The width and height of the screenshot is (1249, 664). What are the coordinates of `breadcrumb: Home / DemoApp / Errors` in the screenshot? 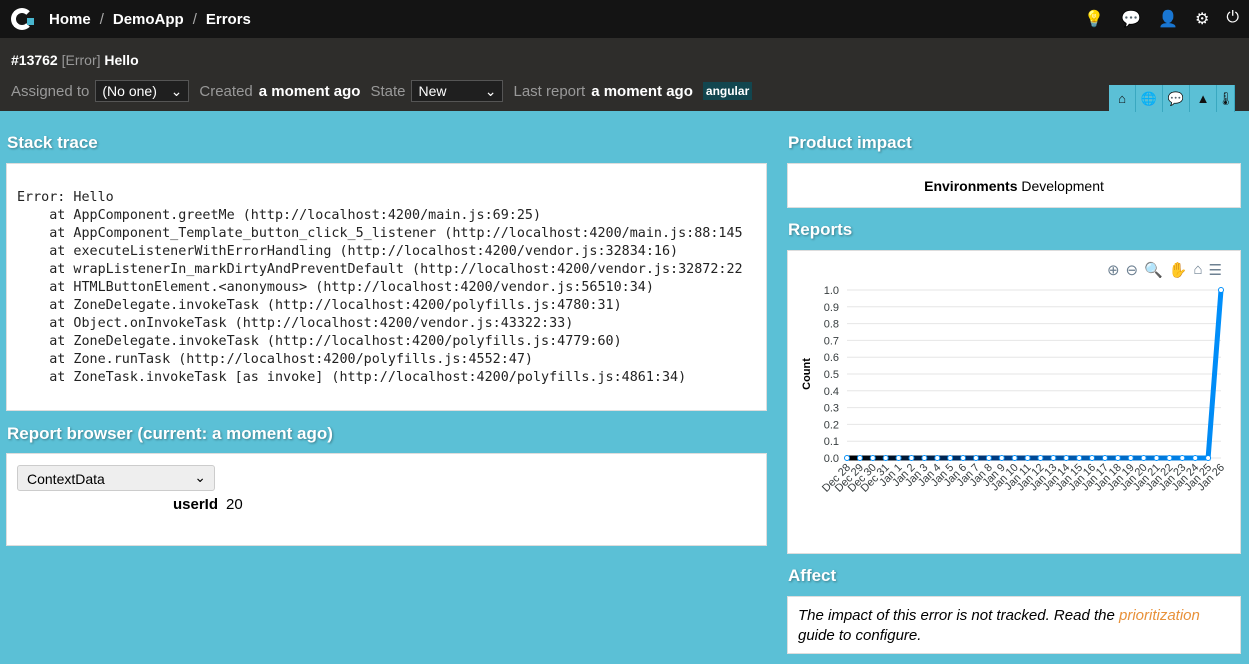 It's located at (150, 19).